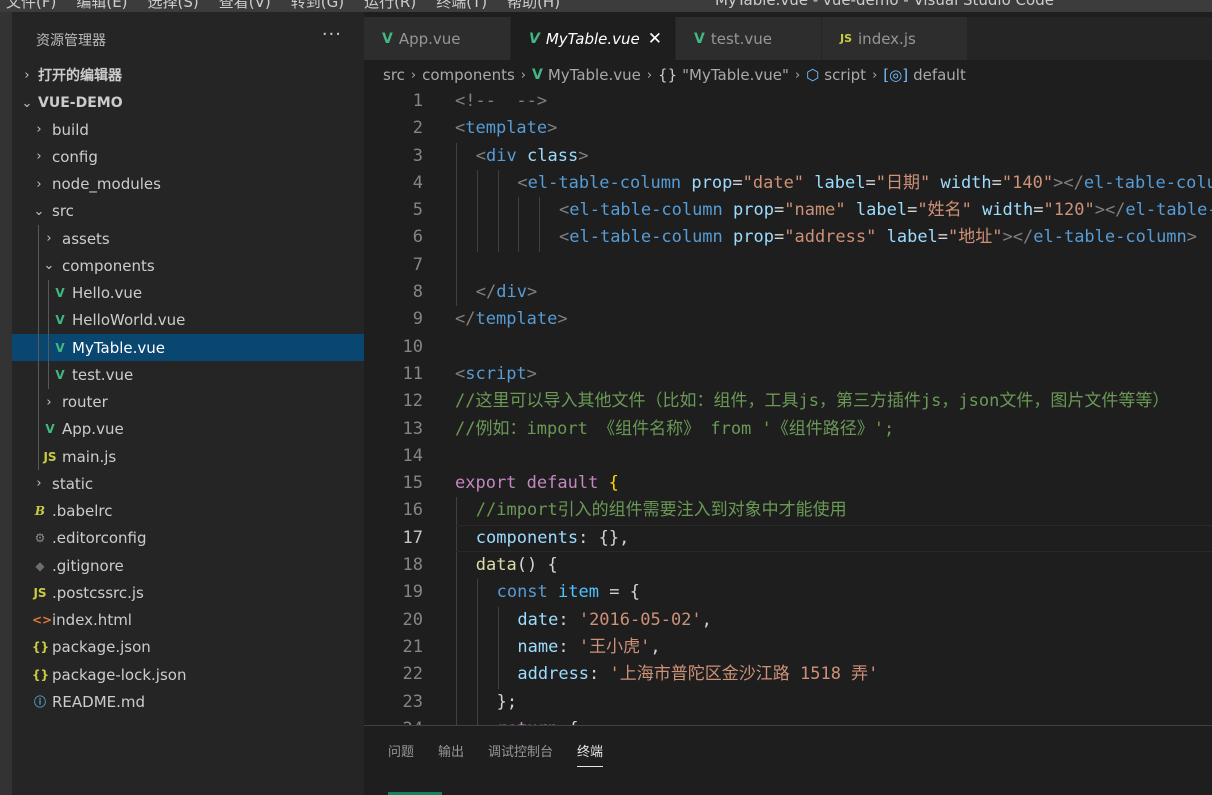  I want to click on tree-file: {} package.json, so click(188, 647).